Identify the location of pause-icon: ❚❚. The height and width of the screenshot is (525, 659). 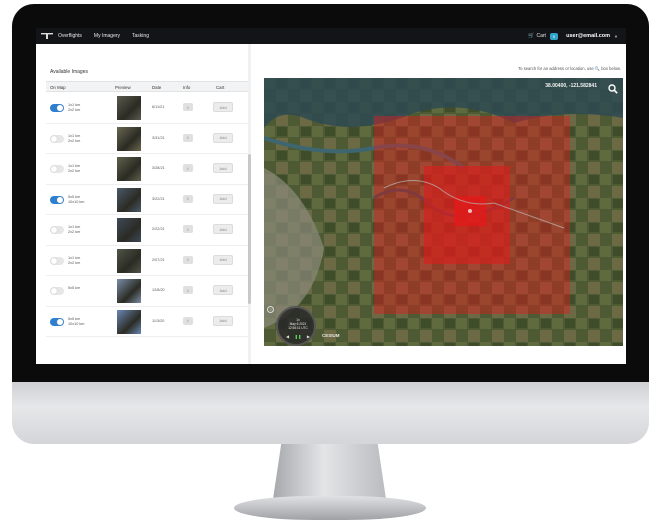
(298, 336).